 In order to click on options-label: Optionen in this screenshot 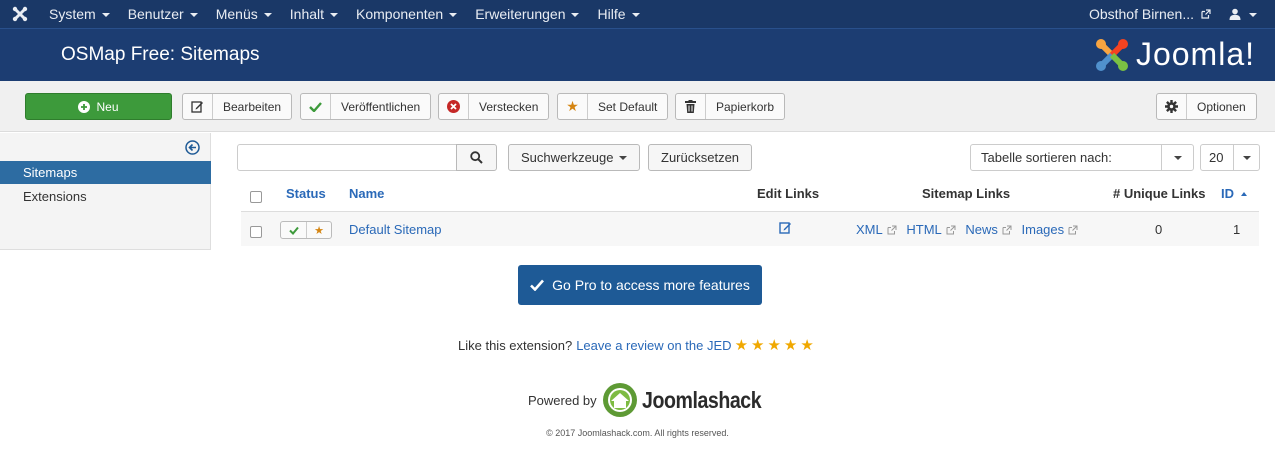, I will do `click(1221, 106)`.